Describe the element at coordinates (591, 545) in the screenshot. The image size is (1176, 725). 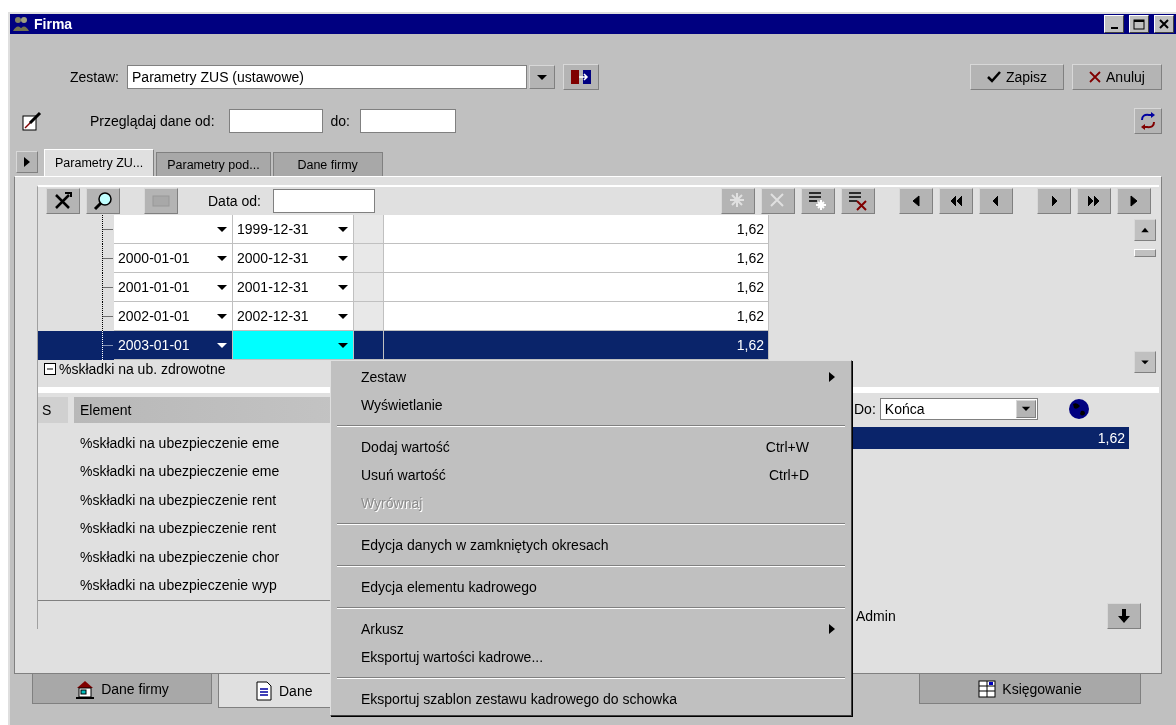
I see `menu-item: Edycja danych w zamkniętych okresach` at that location.